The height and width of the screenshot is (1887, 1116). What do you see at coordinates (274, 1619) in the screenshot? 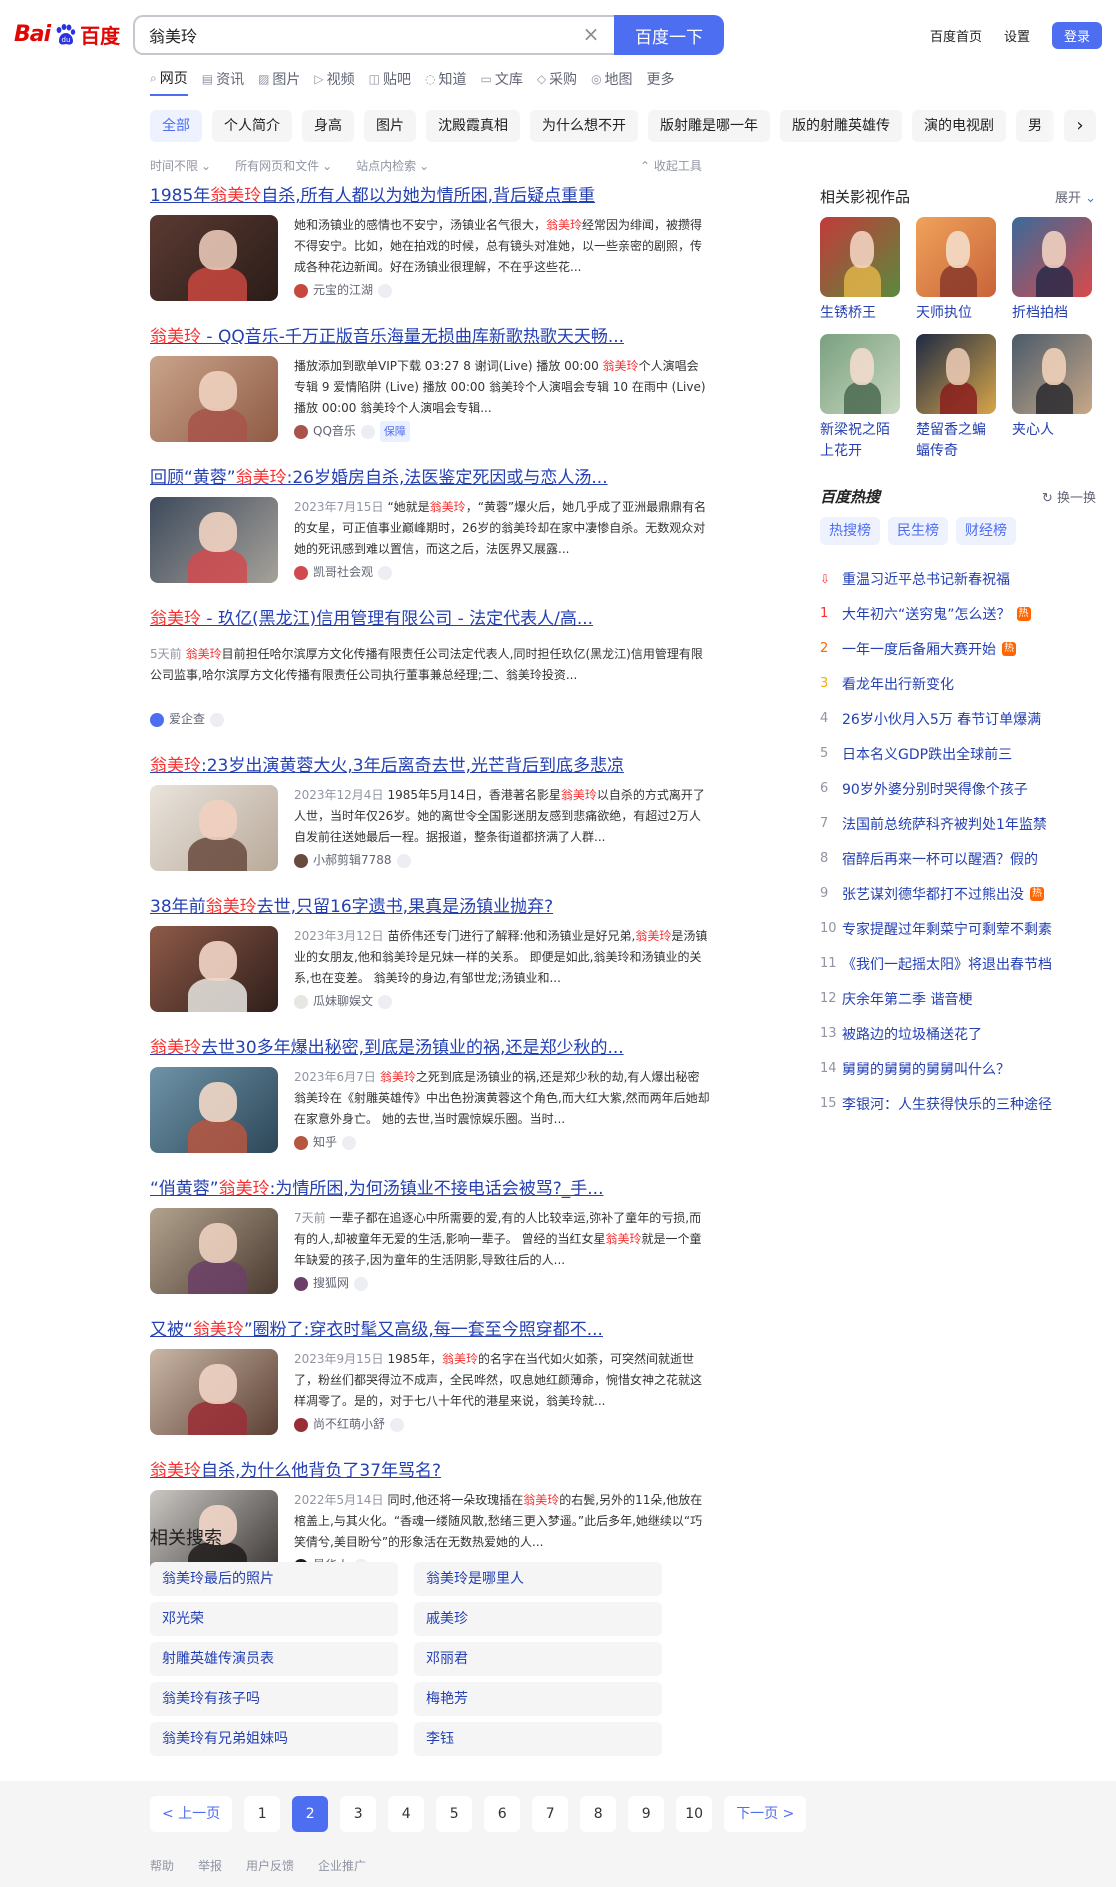
I see `related-search-item: 邓光荣` at bounding box center [274, 1619].